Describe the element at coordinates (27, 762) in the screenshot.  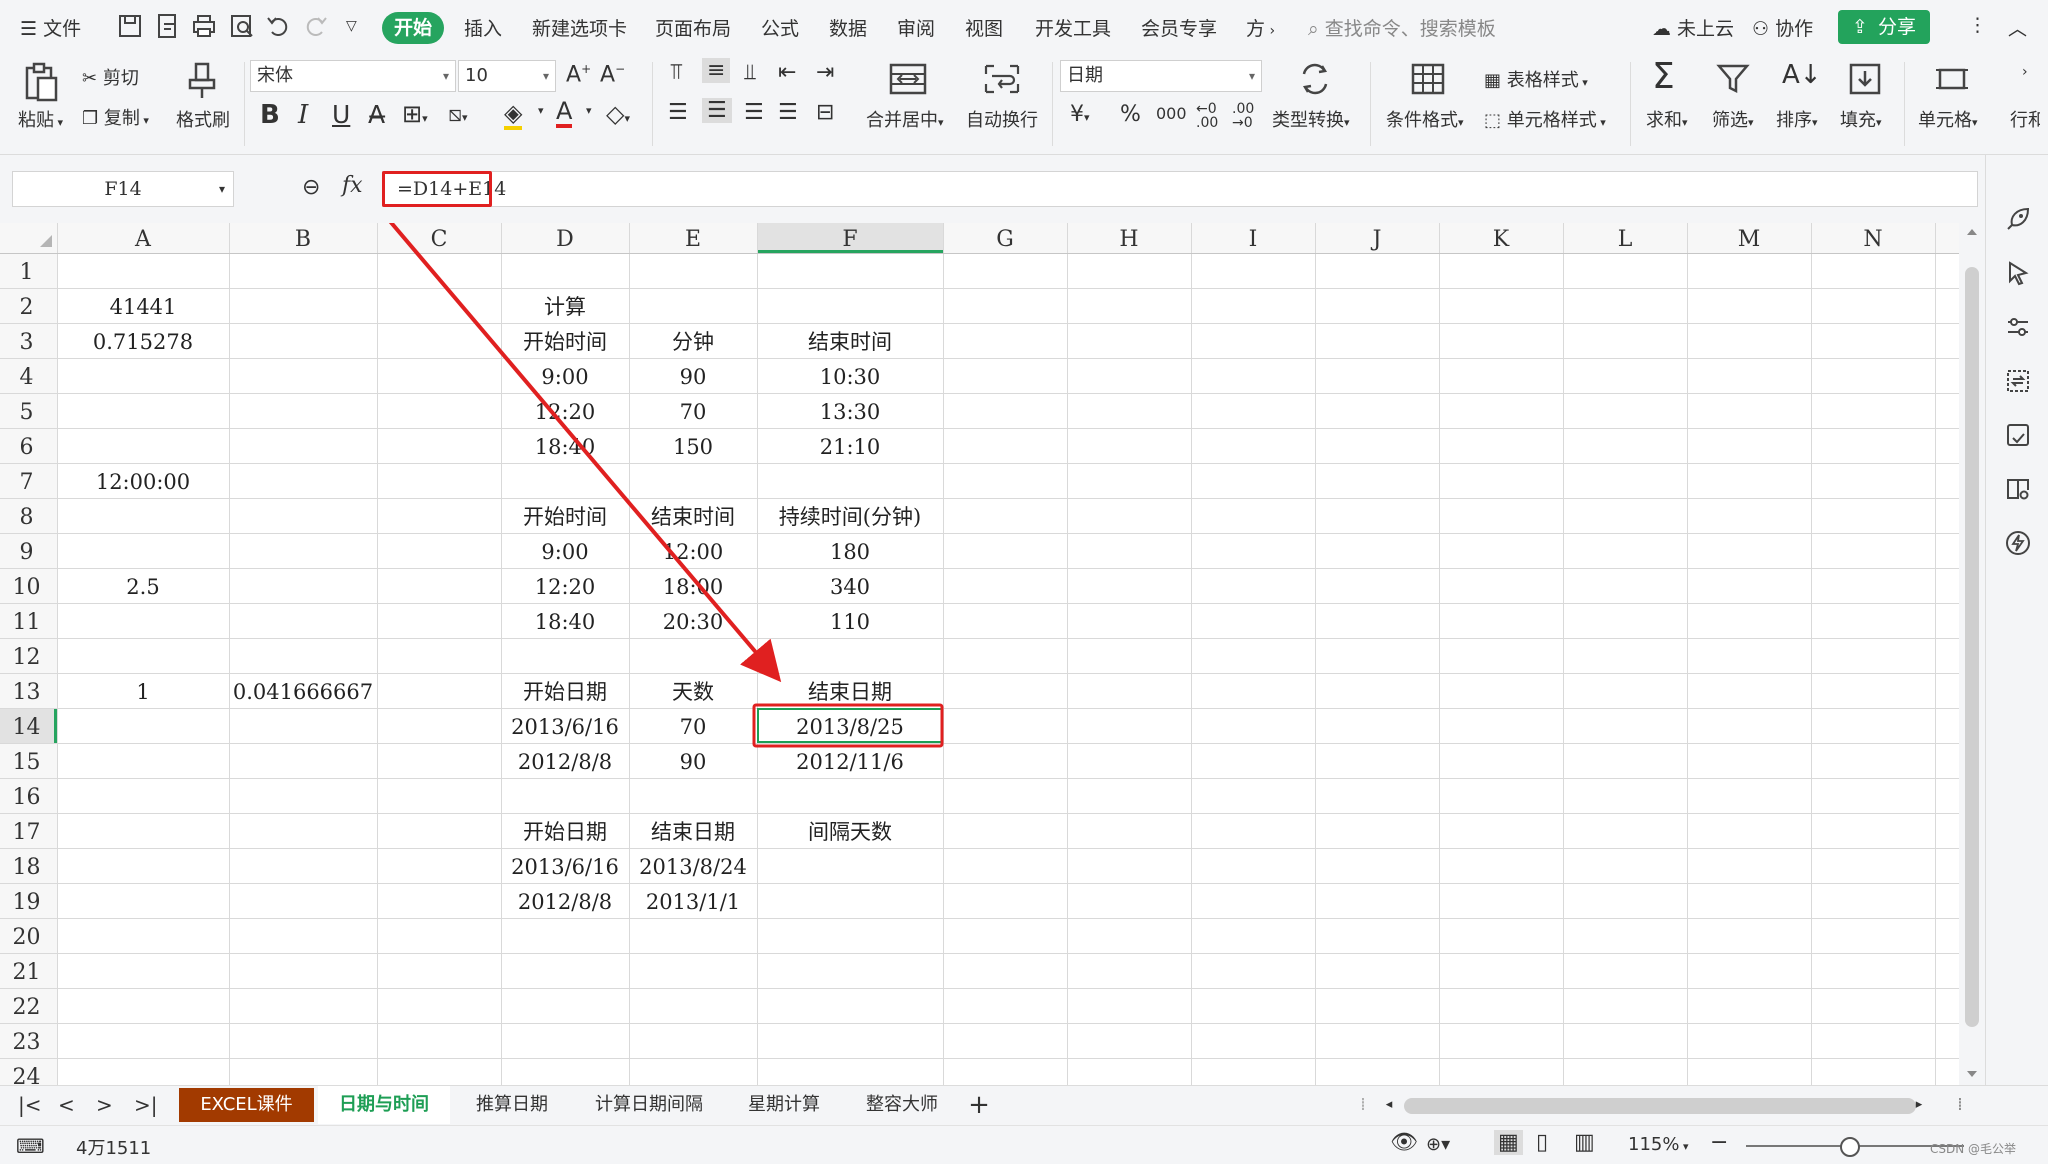
I see `row-header-15: 15` at that location.